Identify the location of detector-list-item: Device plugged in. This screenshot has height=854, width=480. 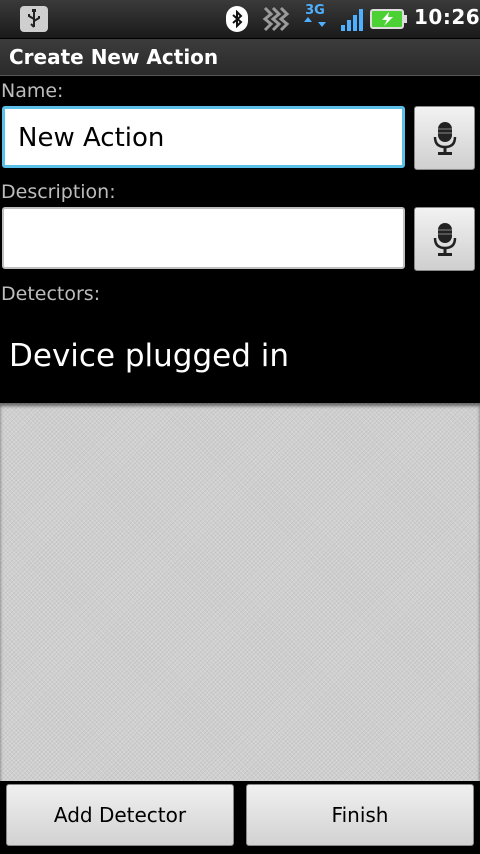
(149, 356).